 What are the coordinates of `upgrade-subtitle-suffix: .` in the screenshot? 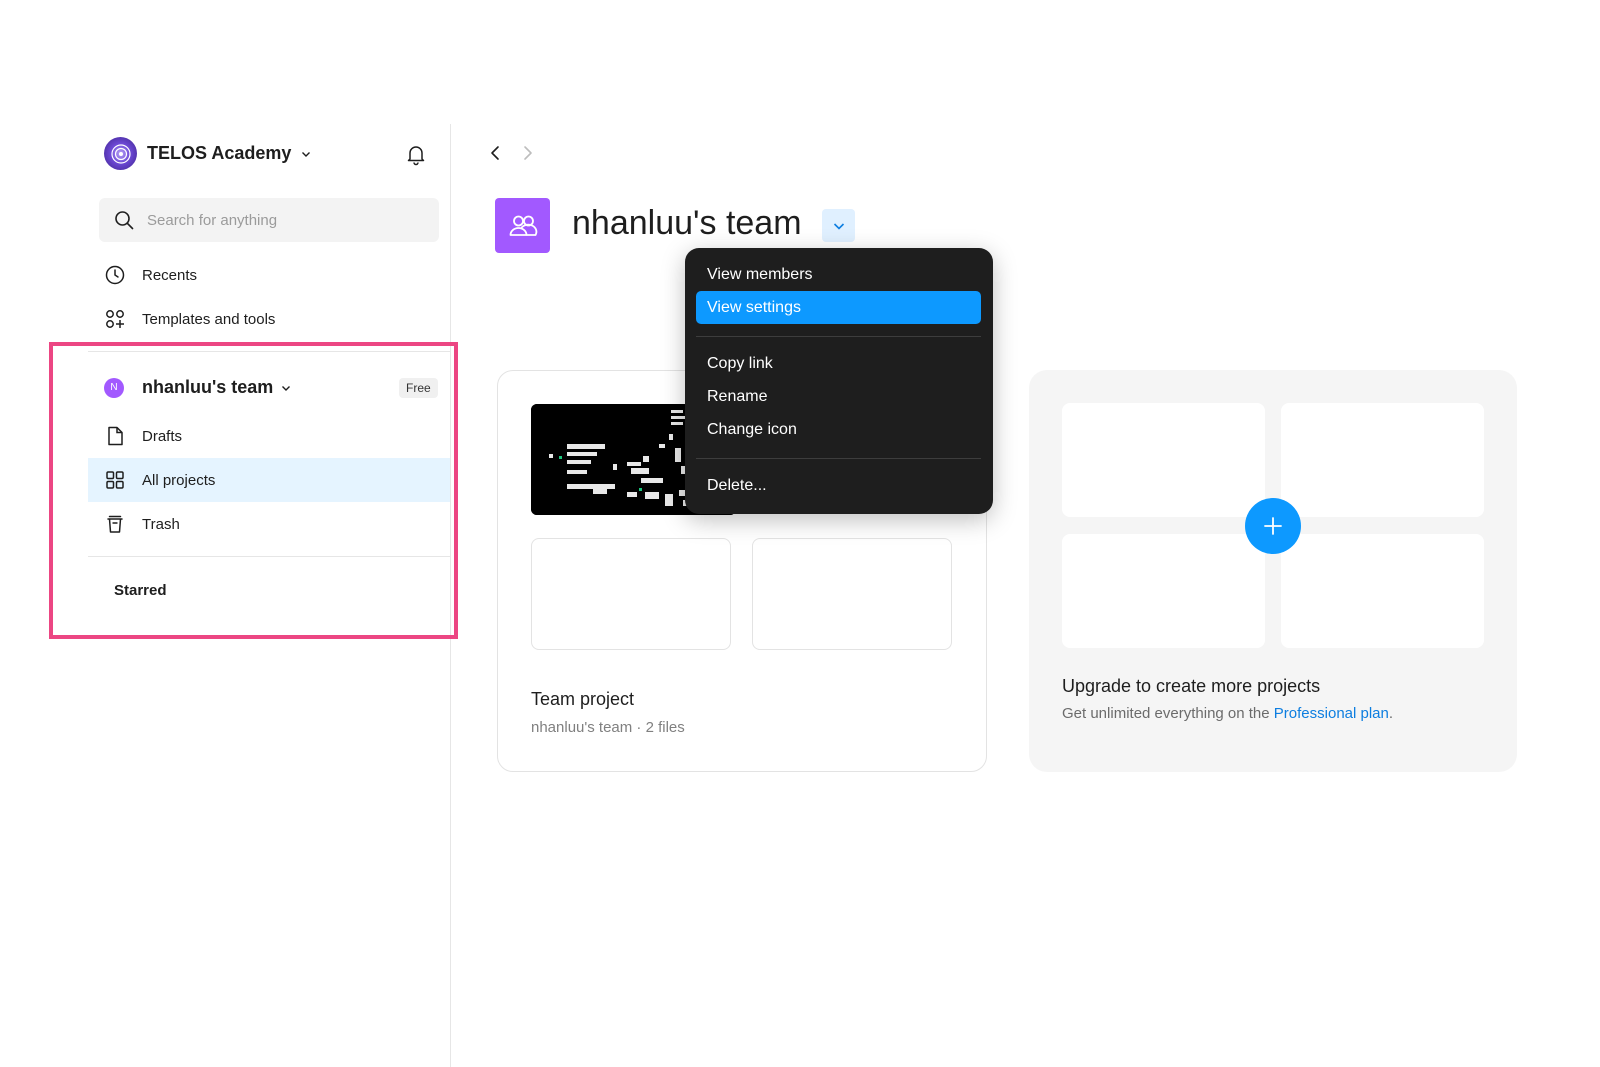 It's located at (1391, 713).